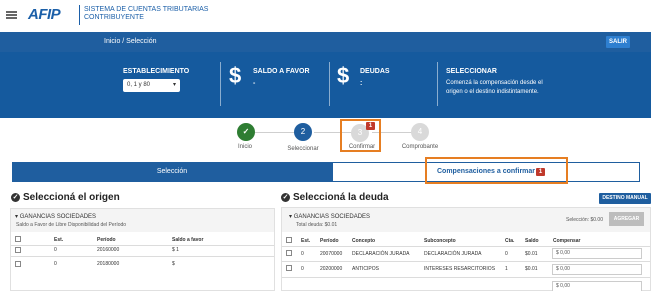  What do you see at coordinates (11, 15) in the screenshot?
I see `hamburger-menu-icon` at bounding box center [11, 15].